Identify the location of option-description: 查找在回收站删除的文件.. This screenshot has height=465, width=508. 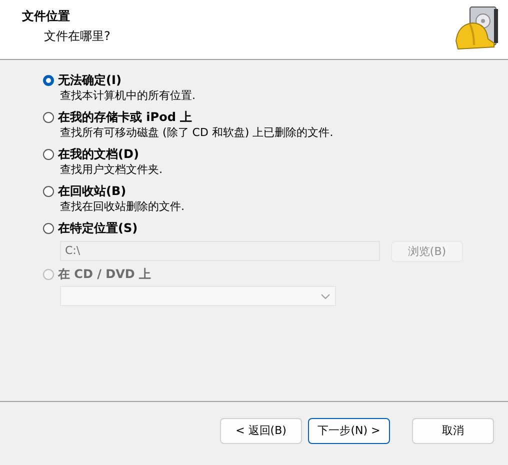
(122, 207).